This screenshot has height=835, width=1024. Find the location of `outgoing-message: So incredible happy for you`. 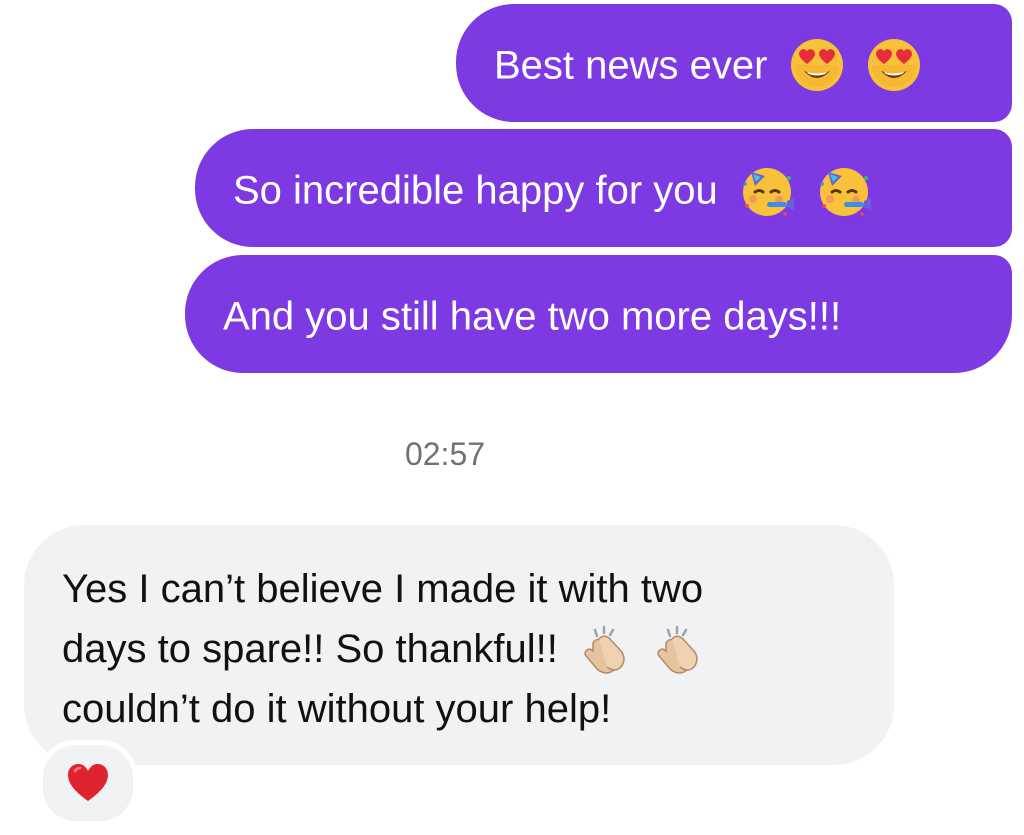

outgoing-message: So incredible happy for you is located at coordinates (603, 188).